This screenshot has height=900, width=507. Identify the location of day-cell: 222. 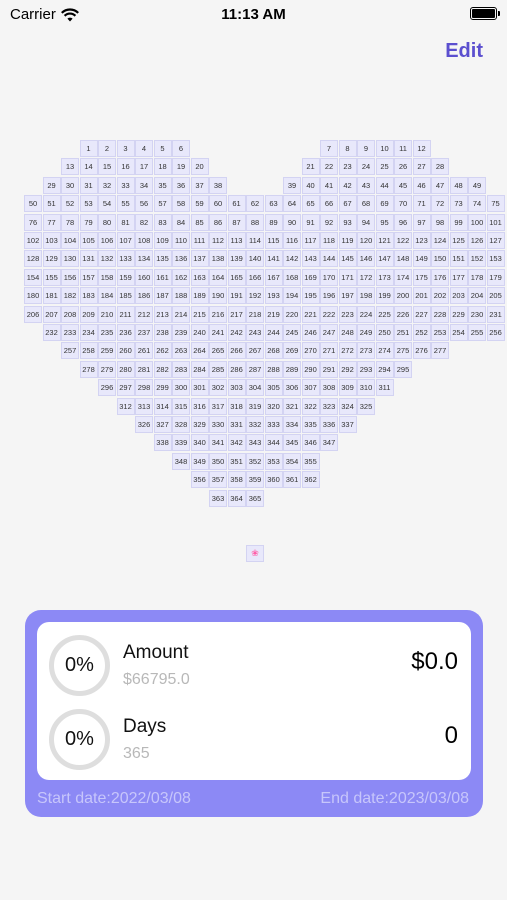
(329, 314).